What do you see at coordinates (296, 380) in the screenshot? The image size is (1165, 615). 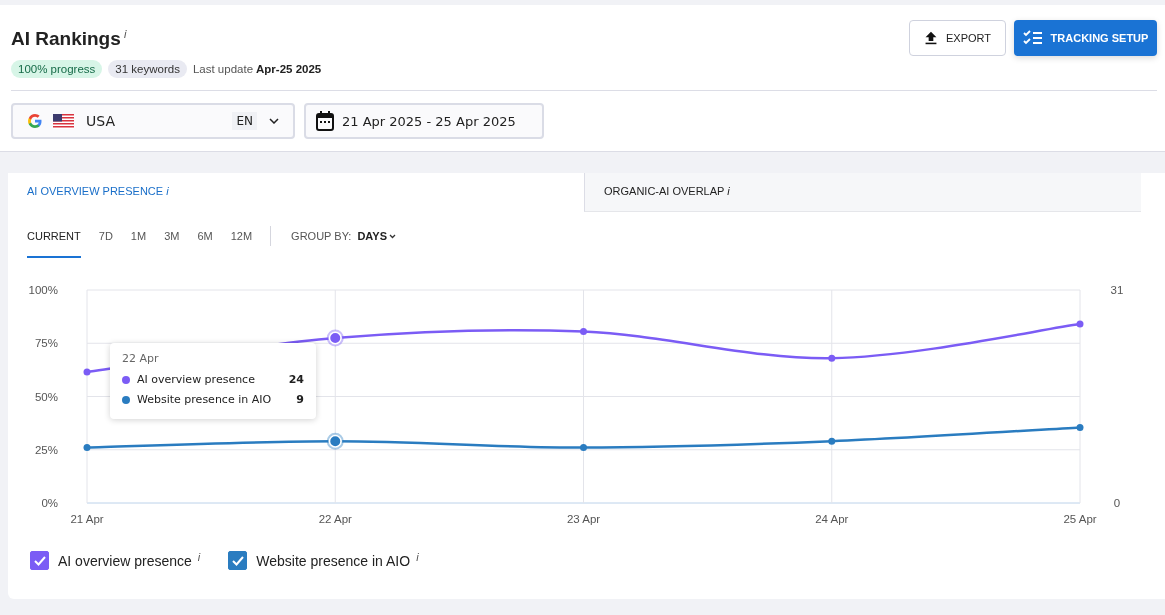 I see `tooltip-value: 24` at bounding box center [296, 380].